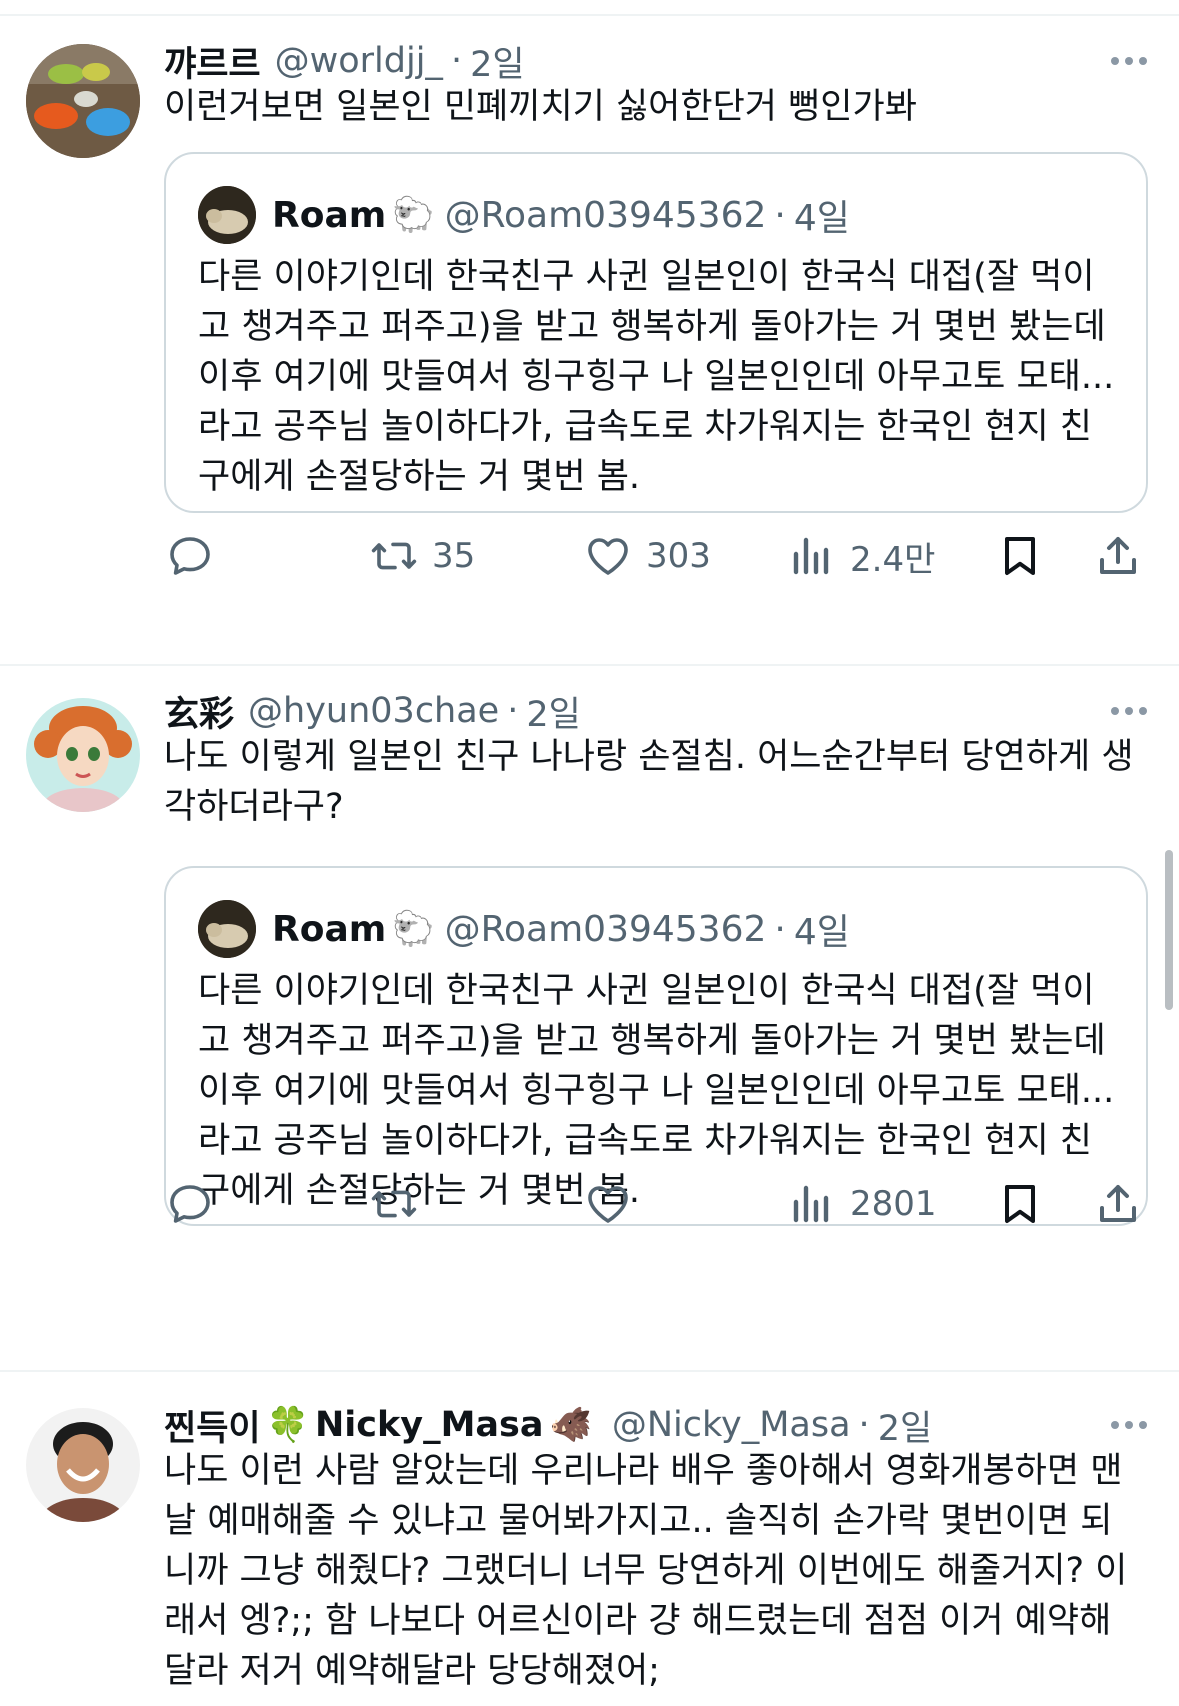  I want to click on display-name: 꺄르르, so click(212, 61).